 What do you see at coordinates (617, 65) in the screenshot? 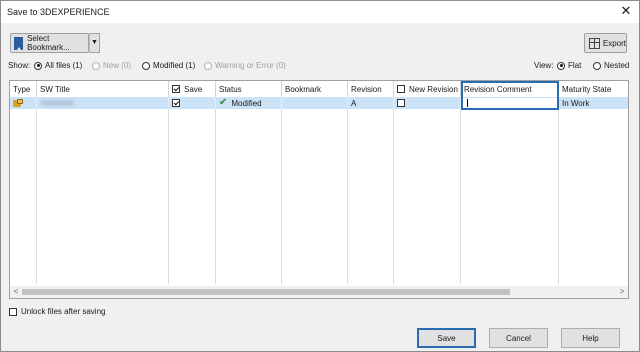
I see `view-nested-label: Nested` at bounding box center [617, 65].